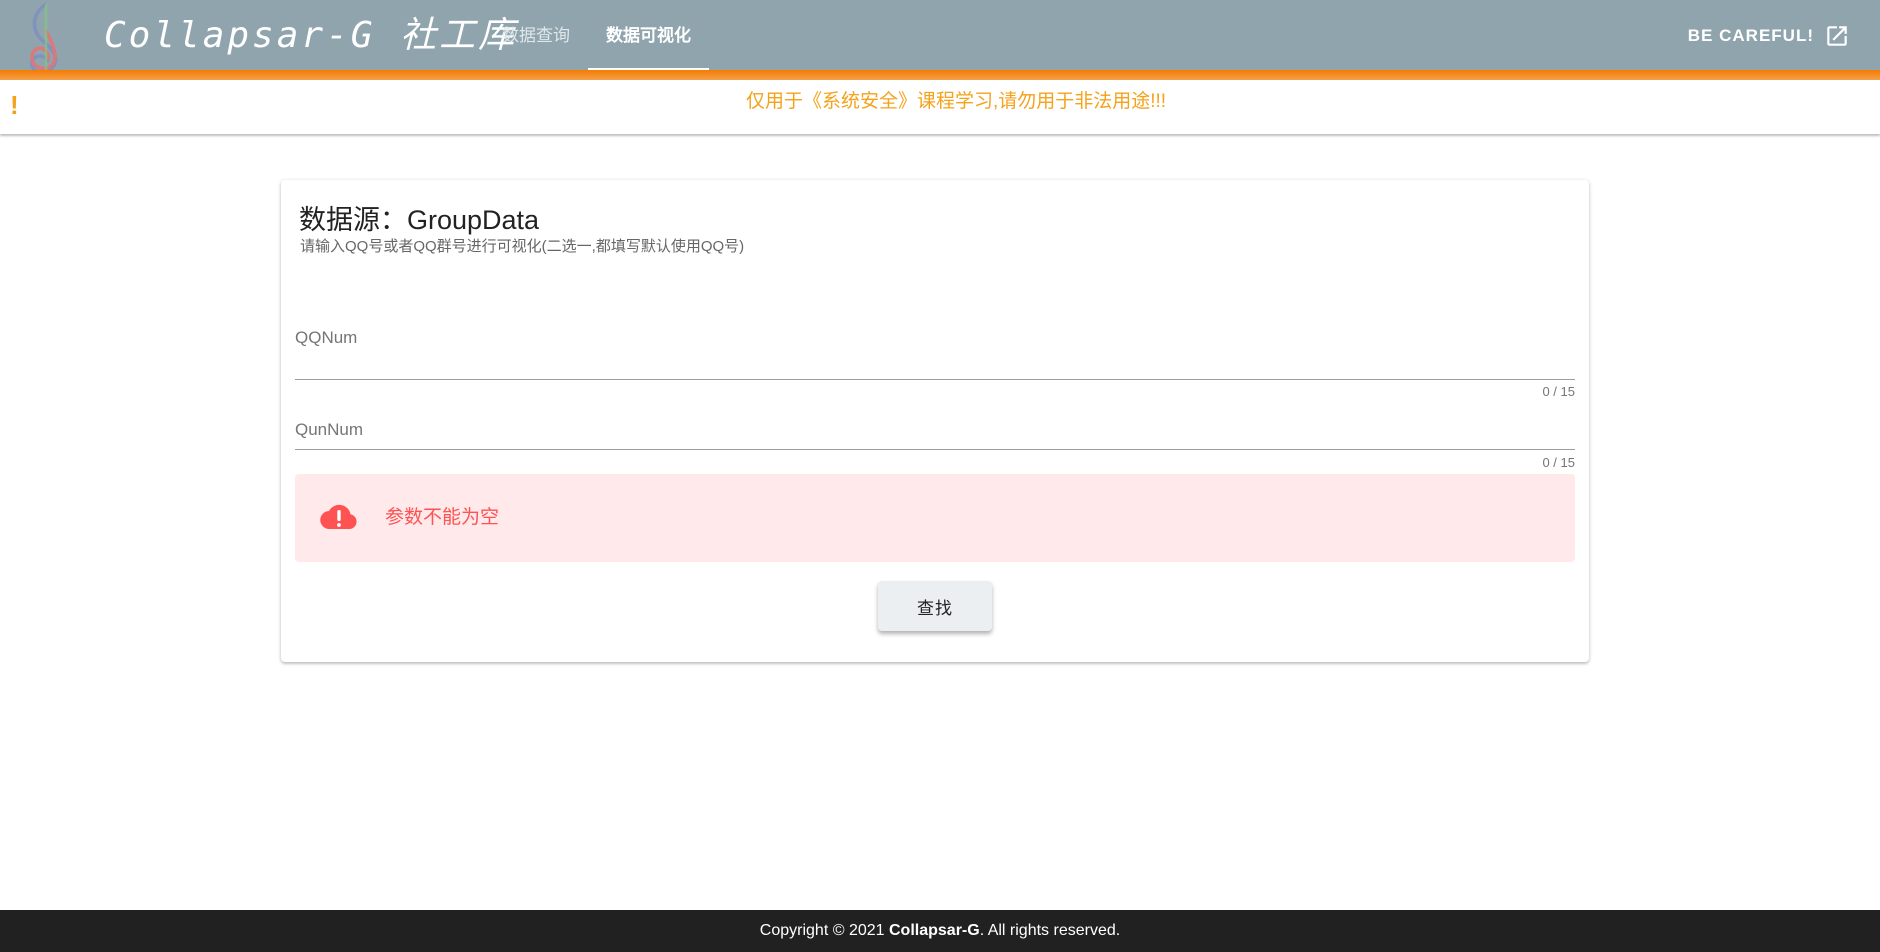  Describe the element at coordinates (326, 337) in the screenshot. I see `qqnum-label: QQNum` at that location.